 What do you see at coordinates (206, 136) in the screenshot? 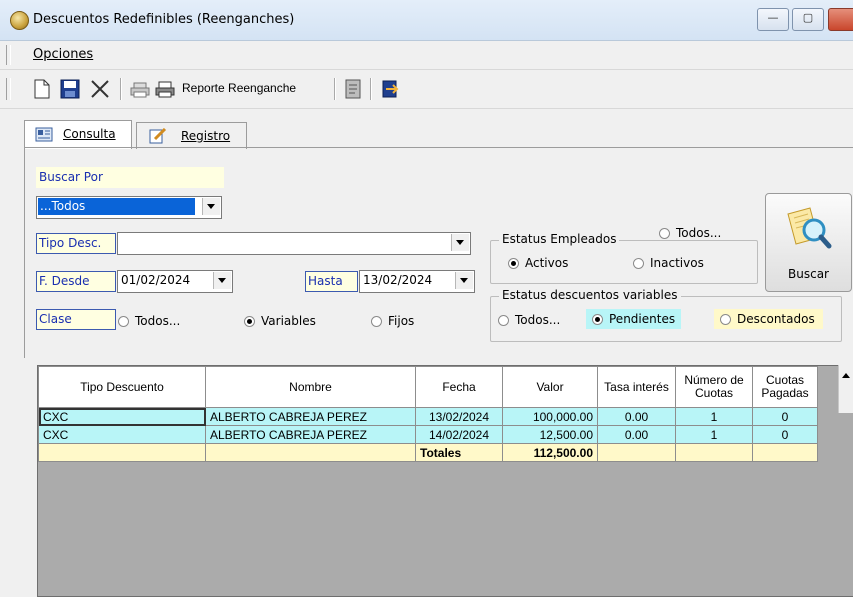
I see `tab-registro-label: Registro` at bounding box center [206, 136].